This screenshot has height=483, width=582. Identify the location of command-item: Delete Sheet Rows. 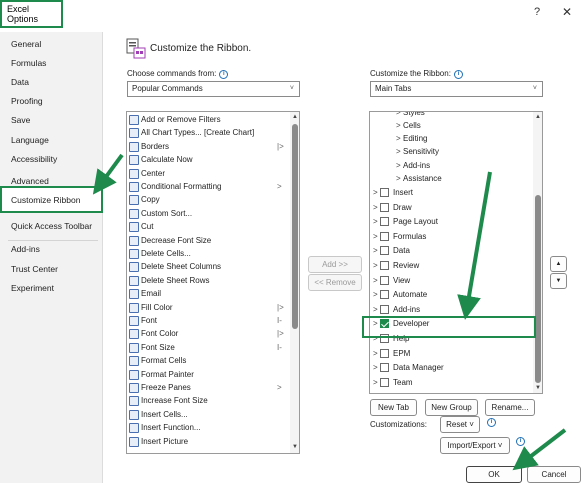
(213, 281).